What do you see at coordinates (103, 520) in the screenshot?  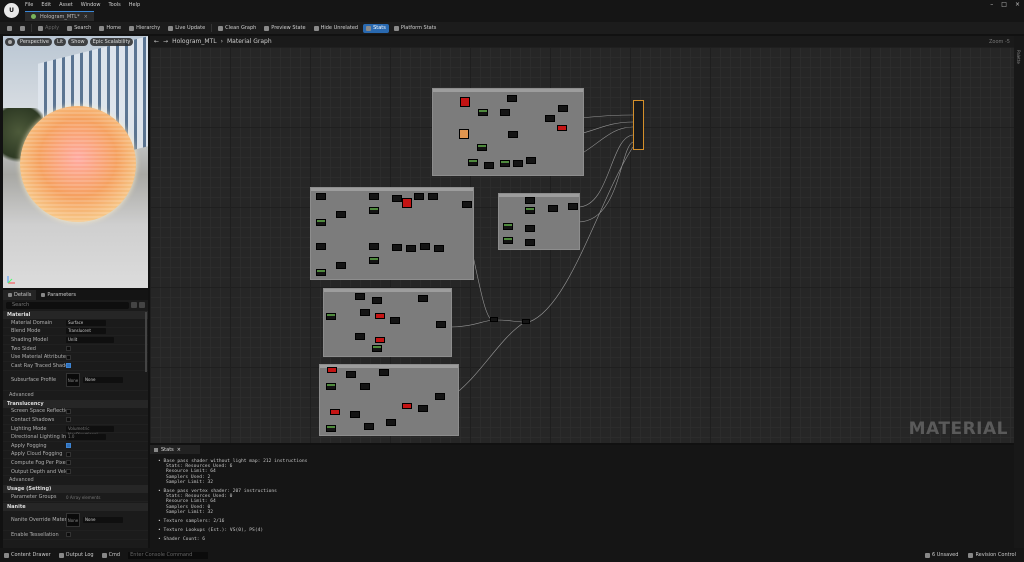 I see `nanite-override-dropdown: None` at bounding box center [103, 520].